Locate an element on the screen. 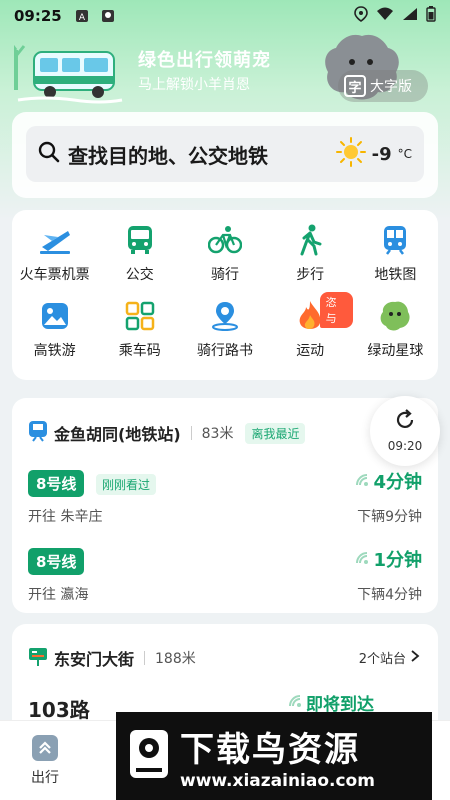  recently-viewed-tag: 刚刚看过 is located at coordinates (126, 484).